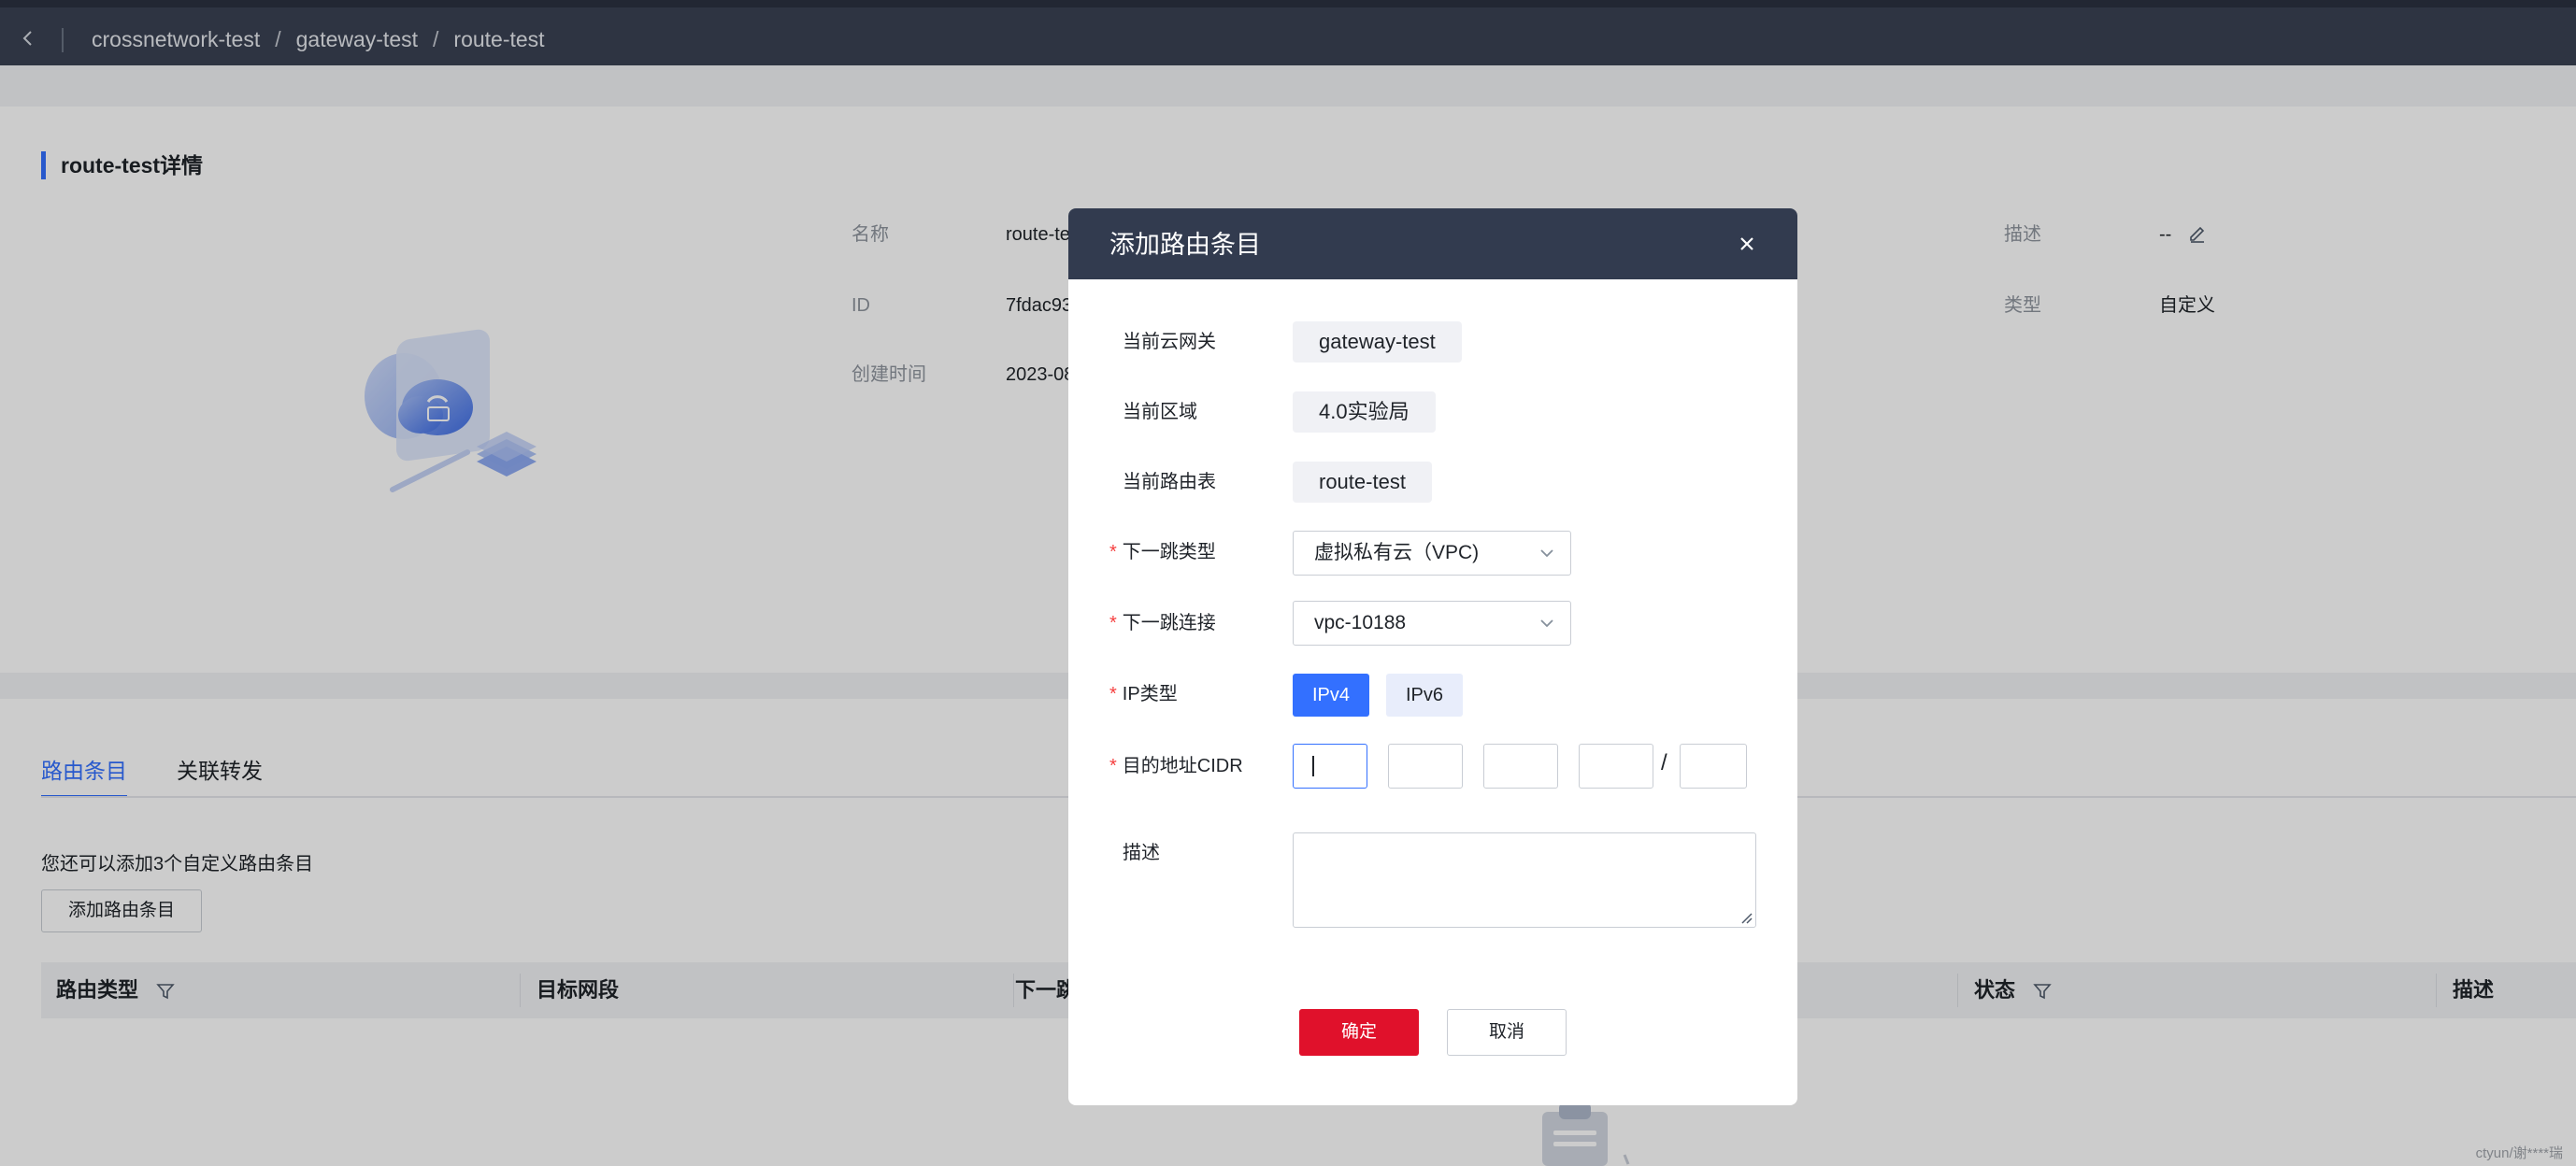  What do you see at coordinates (1745, 916) in the screenshot?
I see `resize-grip-icon` at bounding box center [1745, 916].